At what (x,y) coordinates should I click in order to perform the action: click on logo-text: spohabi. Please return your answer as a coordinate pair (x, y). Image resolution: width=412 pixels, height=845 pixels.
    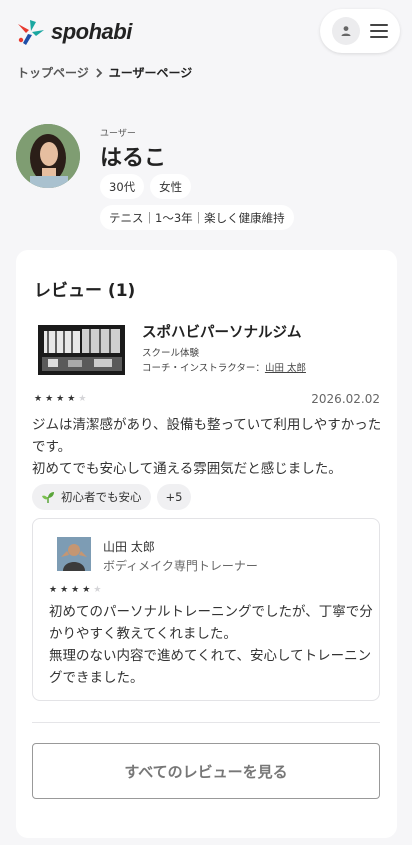
    Looking at the image, I should click on (91, 31).